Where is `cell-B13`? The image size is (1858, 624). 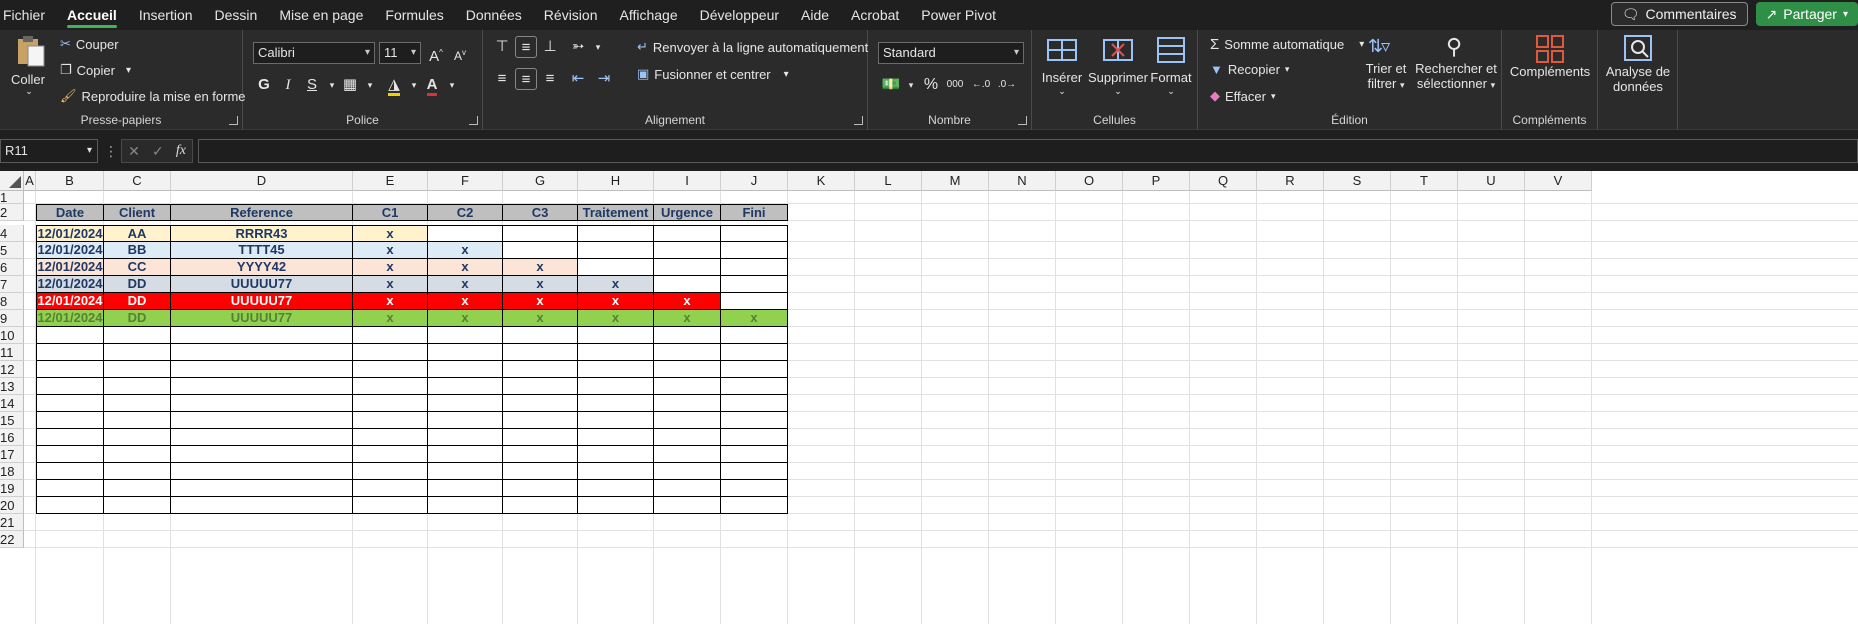
cell-B13 is located at coordinates (70, 386).